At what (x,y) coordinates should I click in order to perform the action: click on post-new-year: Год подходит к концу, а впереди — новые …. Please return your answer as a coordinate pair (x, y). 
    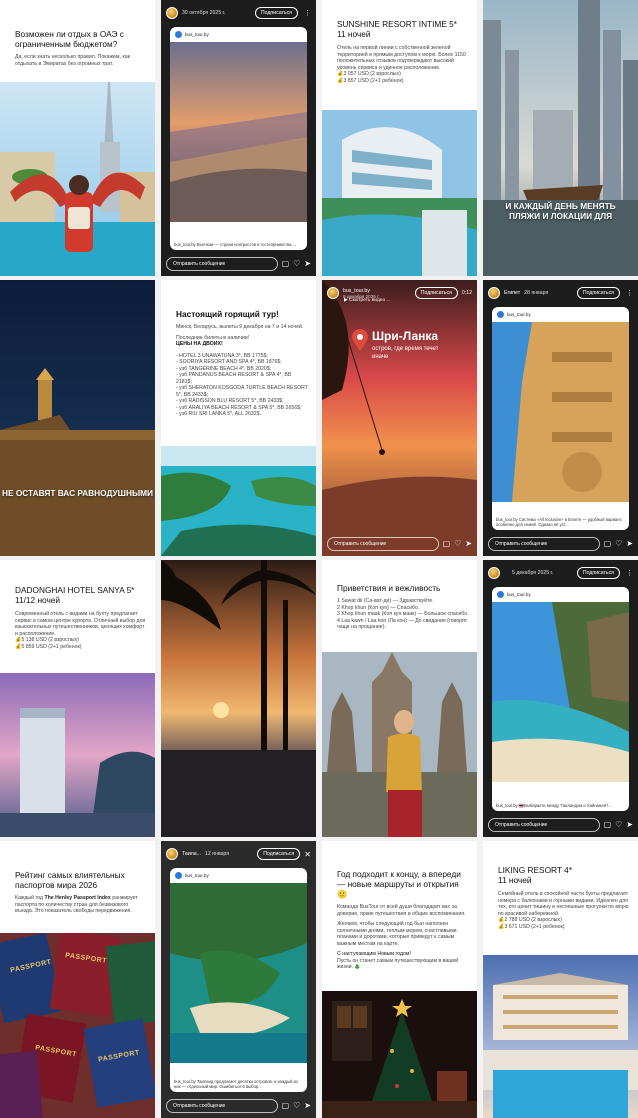
    Looking at the image, I should click on (399, 979).